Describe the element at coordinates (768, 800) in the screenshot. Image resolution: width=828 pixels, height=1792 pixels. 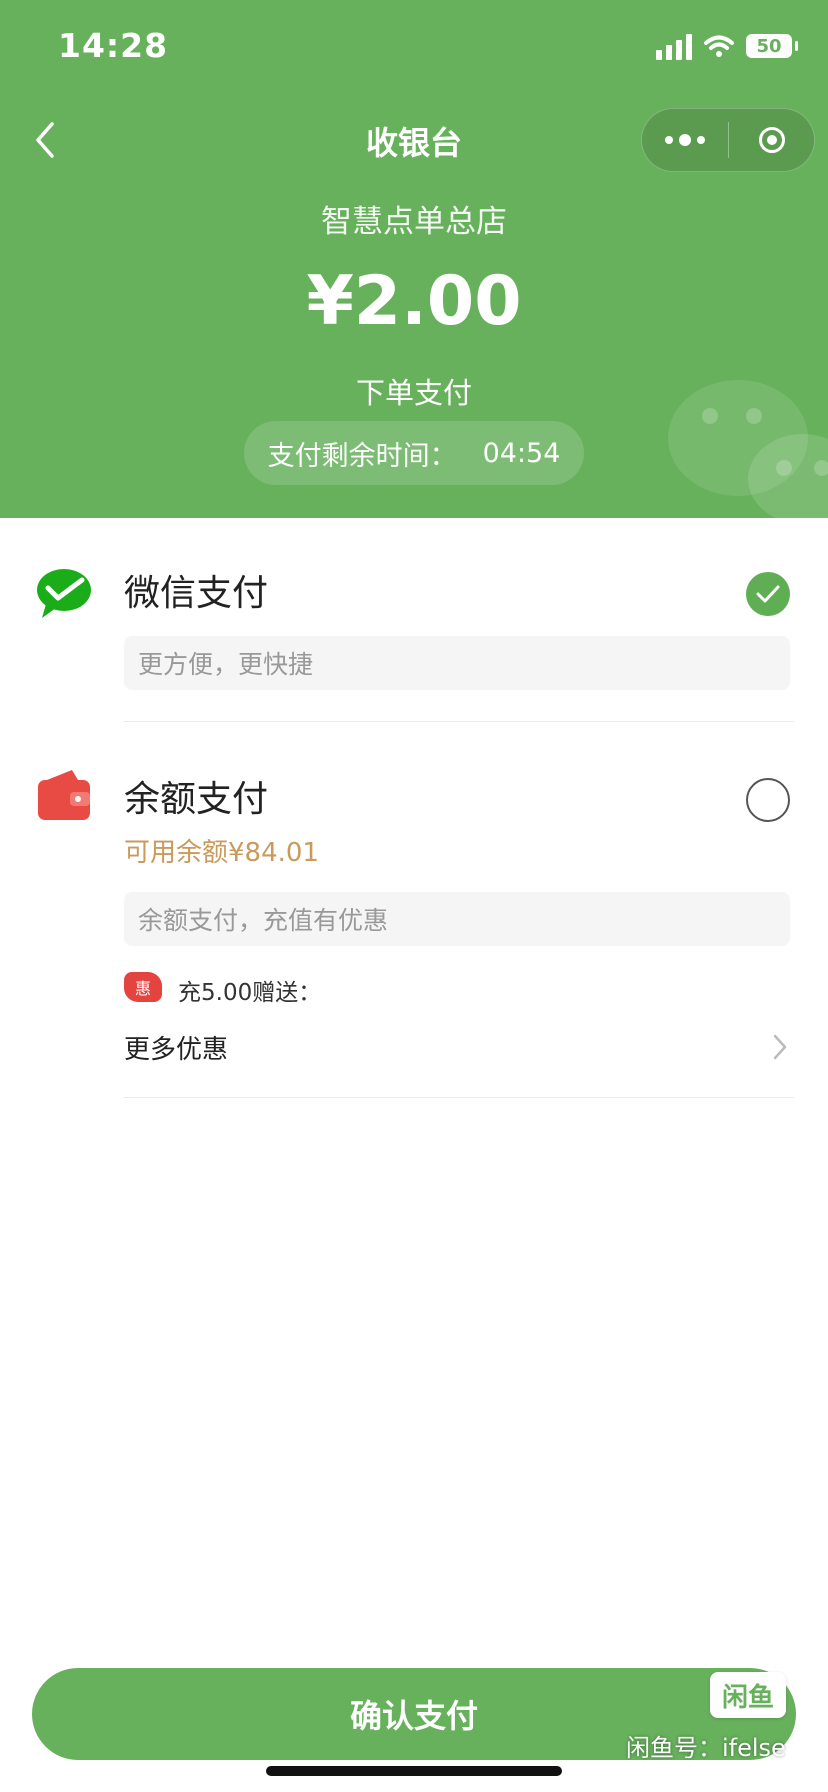
I see `balance-pay-radio-unchecked` at that location.